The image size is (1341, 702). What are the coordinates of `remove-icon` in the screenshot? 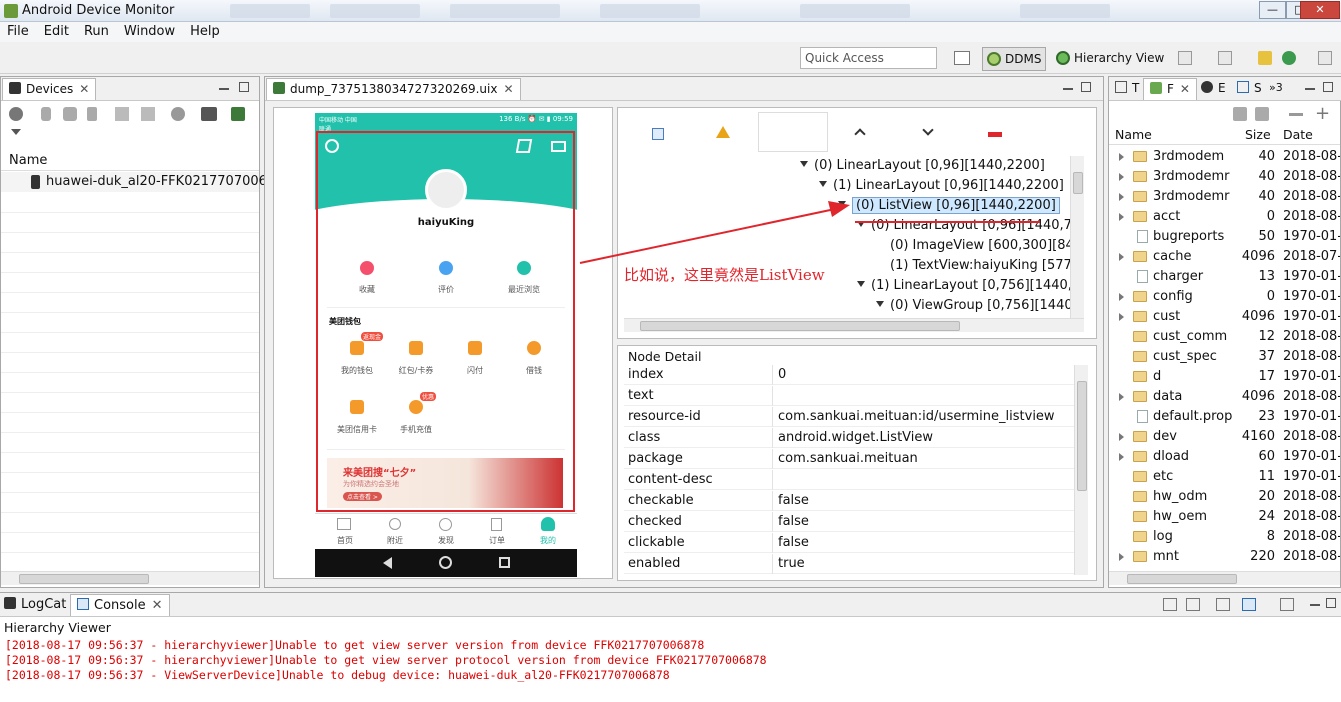 It's located at (995, 134).